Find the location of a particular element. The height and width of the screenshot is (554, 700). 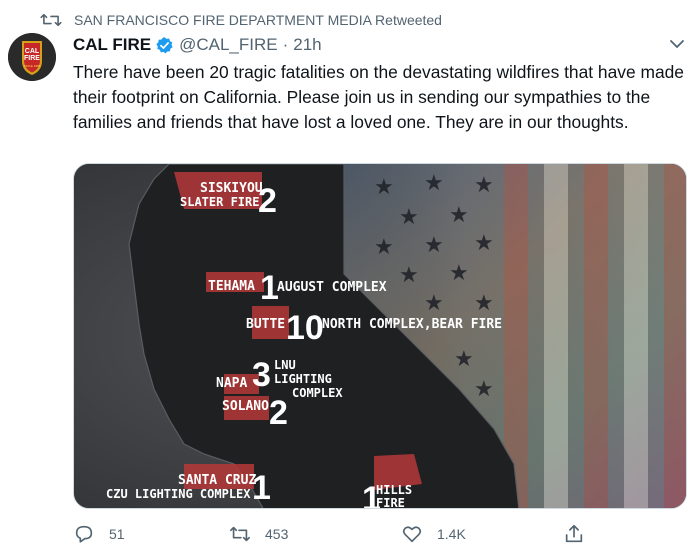

verified-badge-icon is located at coordinates (164, 44).